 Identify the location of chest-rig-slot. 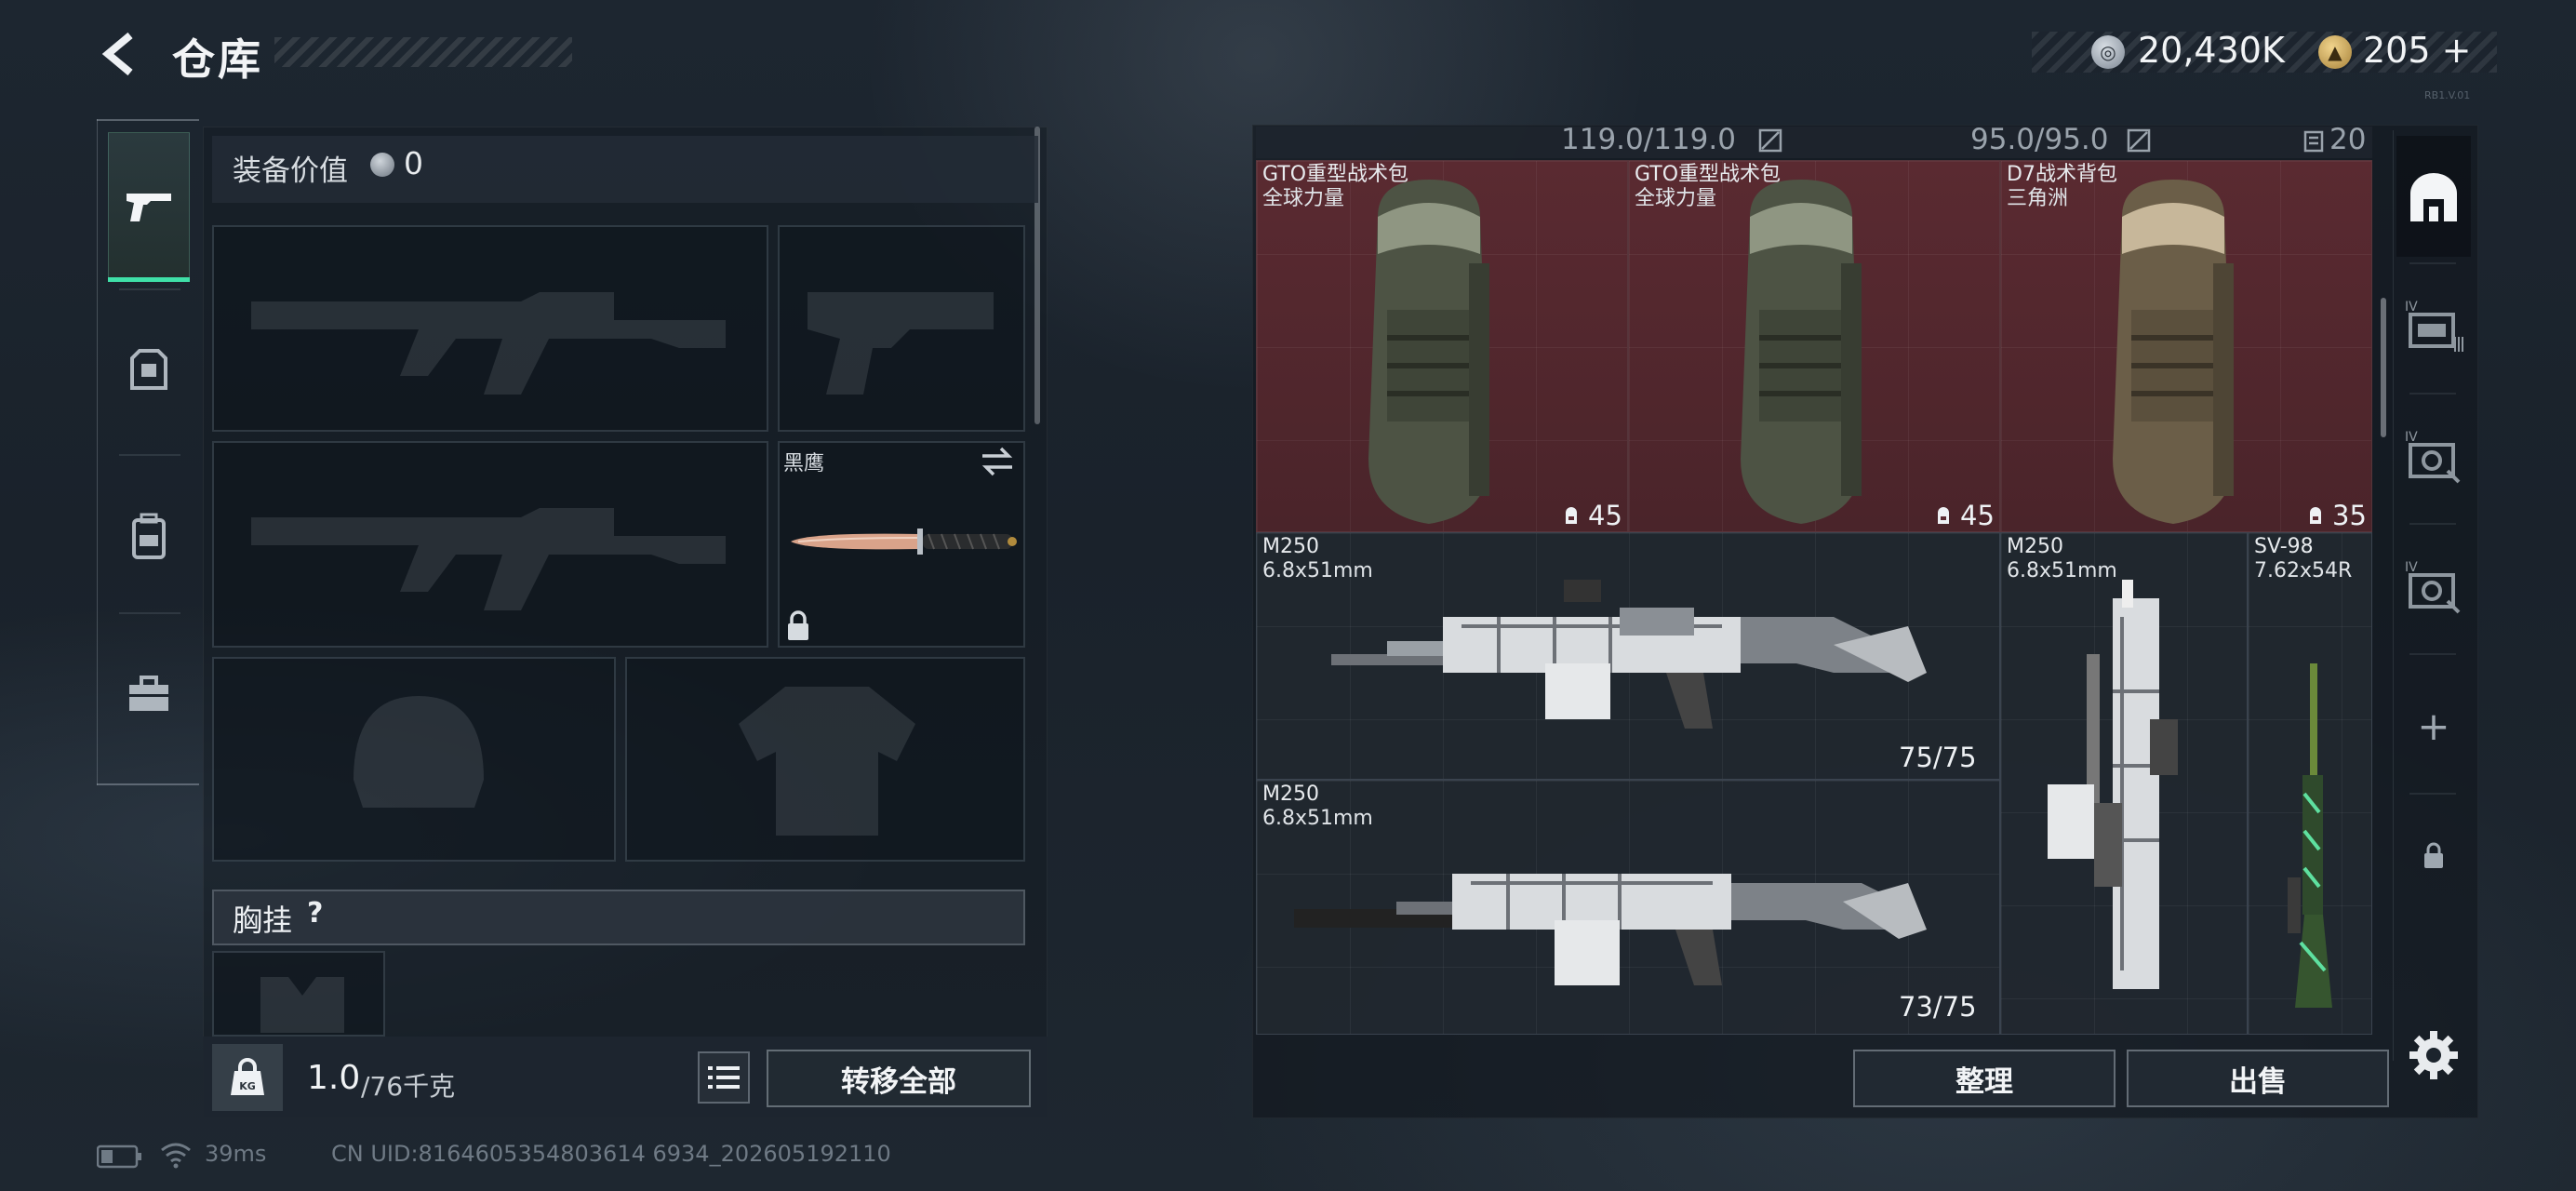
(298, 994).